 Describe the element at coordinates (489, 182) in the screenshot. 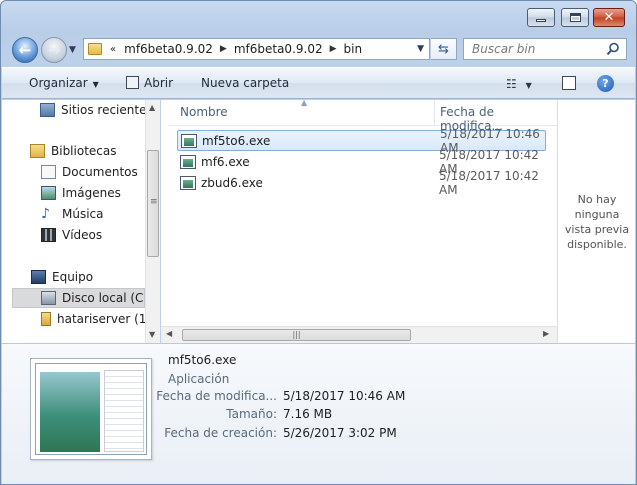

I see `file-date: 5/18/2017 10:42 AM` at that location.